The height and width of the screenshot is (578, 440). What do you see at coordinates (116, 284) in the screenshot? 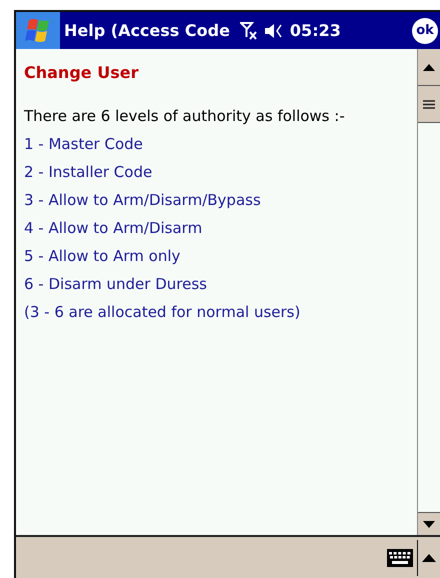
I see `authority-level: 6 - Disarm under Duress` at bounding box center [116, 284].